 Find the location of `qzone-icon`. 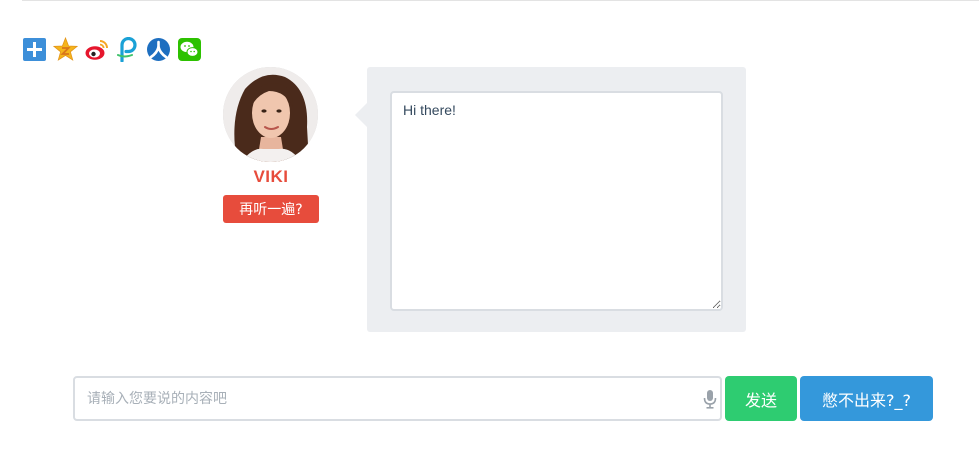

qzone-icon is located at coordinates (65, 49).